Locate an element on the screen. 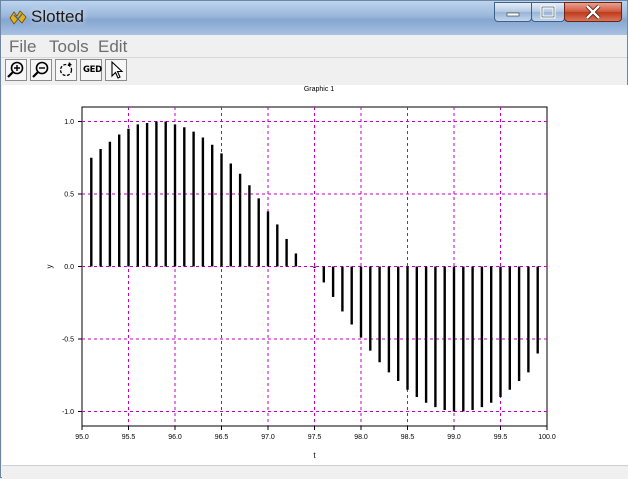 This screenshot has height=479, width=628. chart-title: Graphic 1 is located at coordinates (319, 89).